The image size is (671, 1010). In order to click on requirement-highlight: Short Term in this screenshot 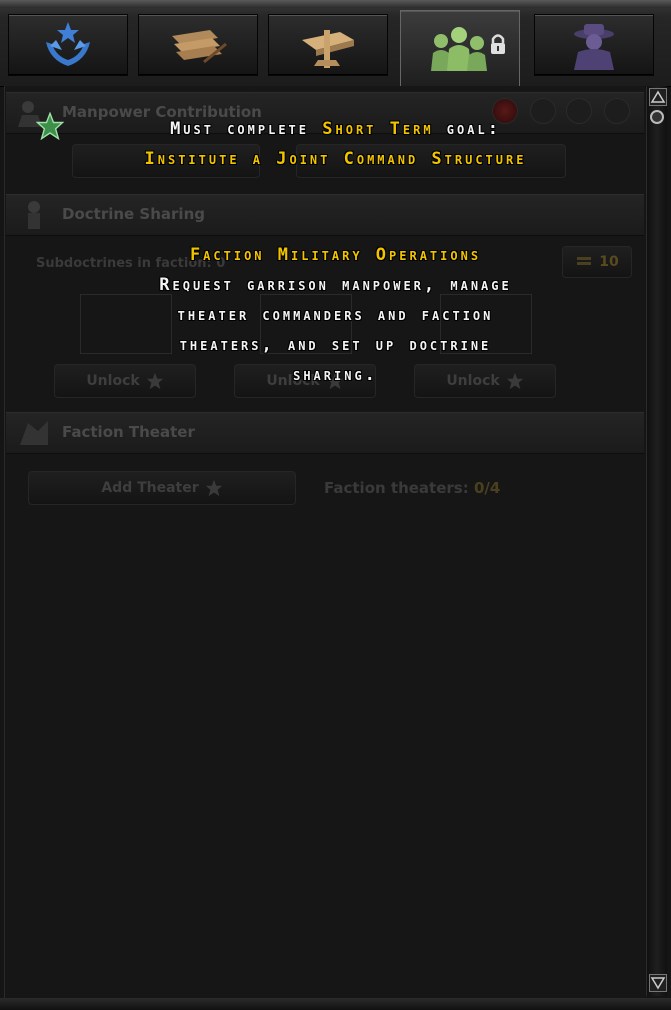, I will do `click(378, 129)`.